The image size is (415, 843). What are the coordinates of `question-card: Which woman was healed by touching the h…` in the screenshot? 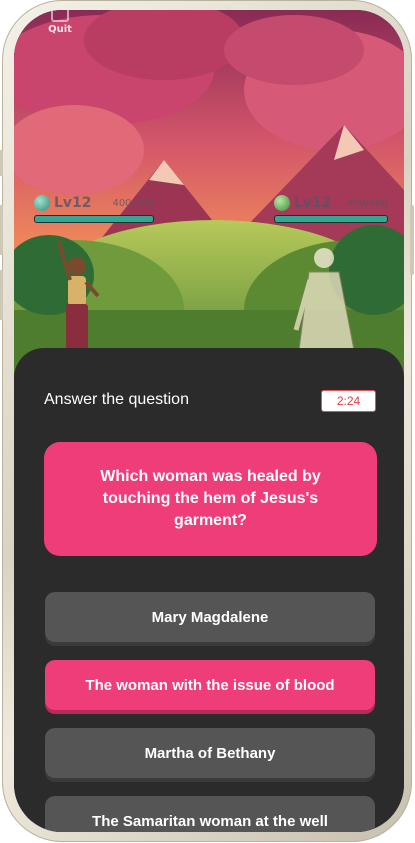 It's located at (210, 499).